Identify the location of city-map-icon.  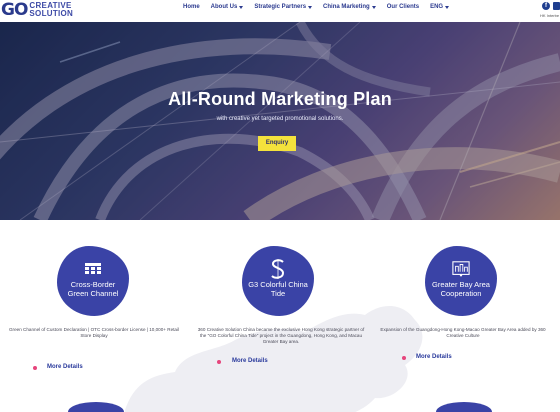
(461, 269).